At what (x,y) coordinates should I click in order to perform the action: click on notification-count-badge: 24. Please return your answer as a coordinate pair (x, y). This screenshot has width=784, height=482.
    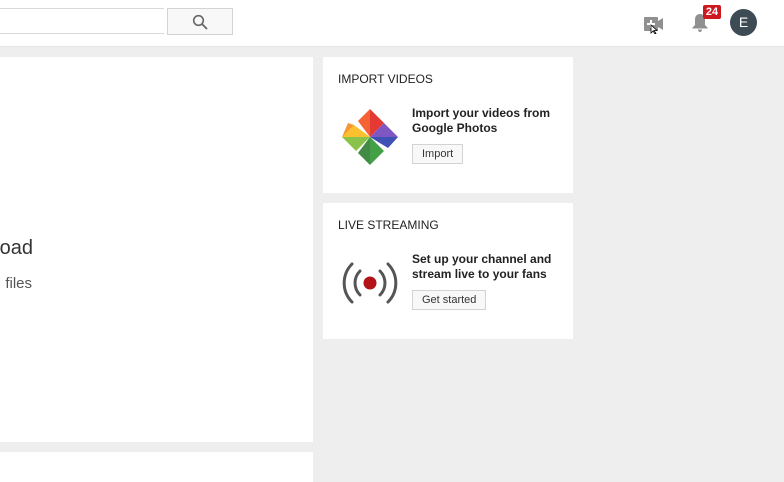
    Looking at the image, I should click on (712, 12).